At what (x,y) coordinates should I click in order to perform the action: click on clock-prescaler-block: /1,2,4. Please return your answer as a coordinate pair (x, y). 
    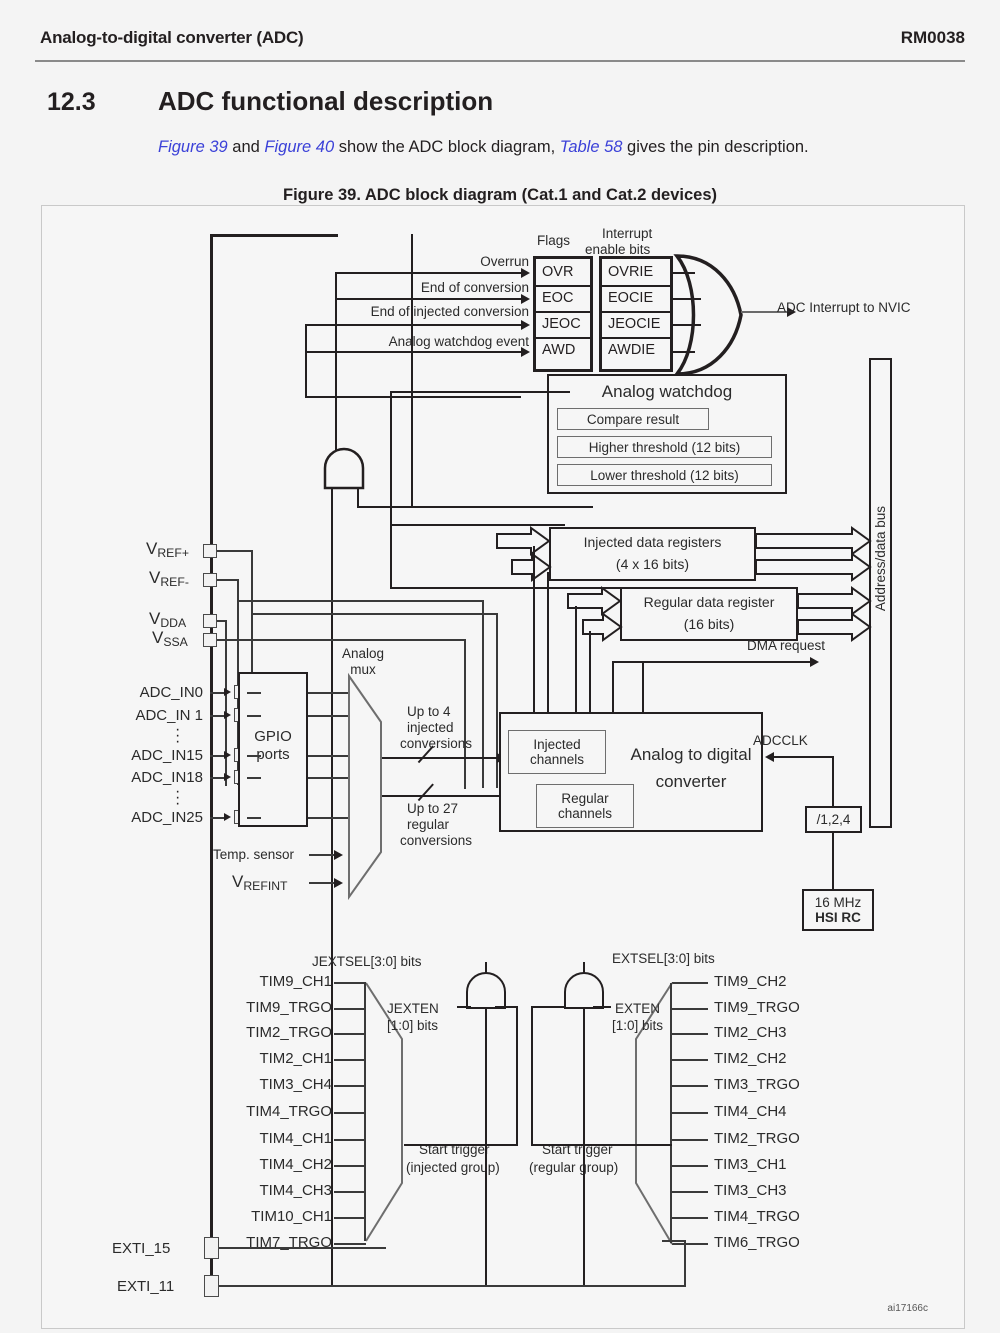
    Looking at the image, I should click on (833, 819).